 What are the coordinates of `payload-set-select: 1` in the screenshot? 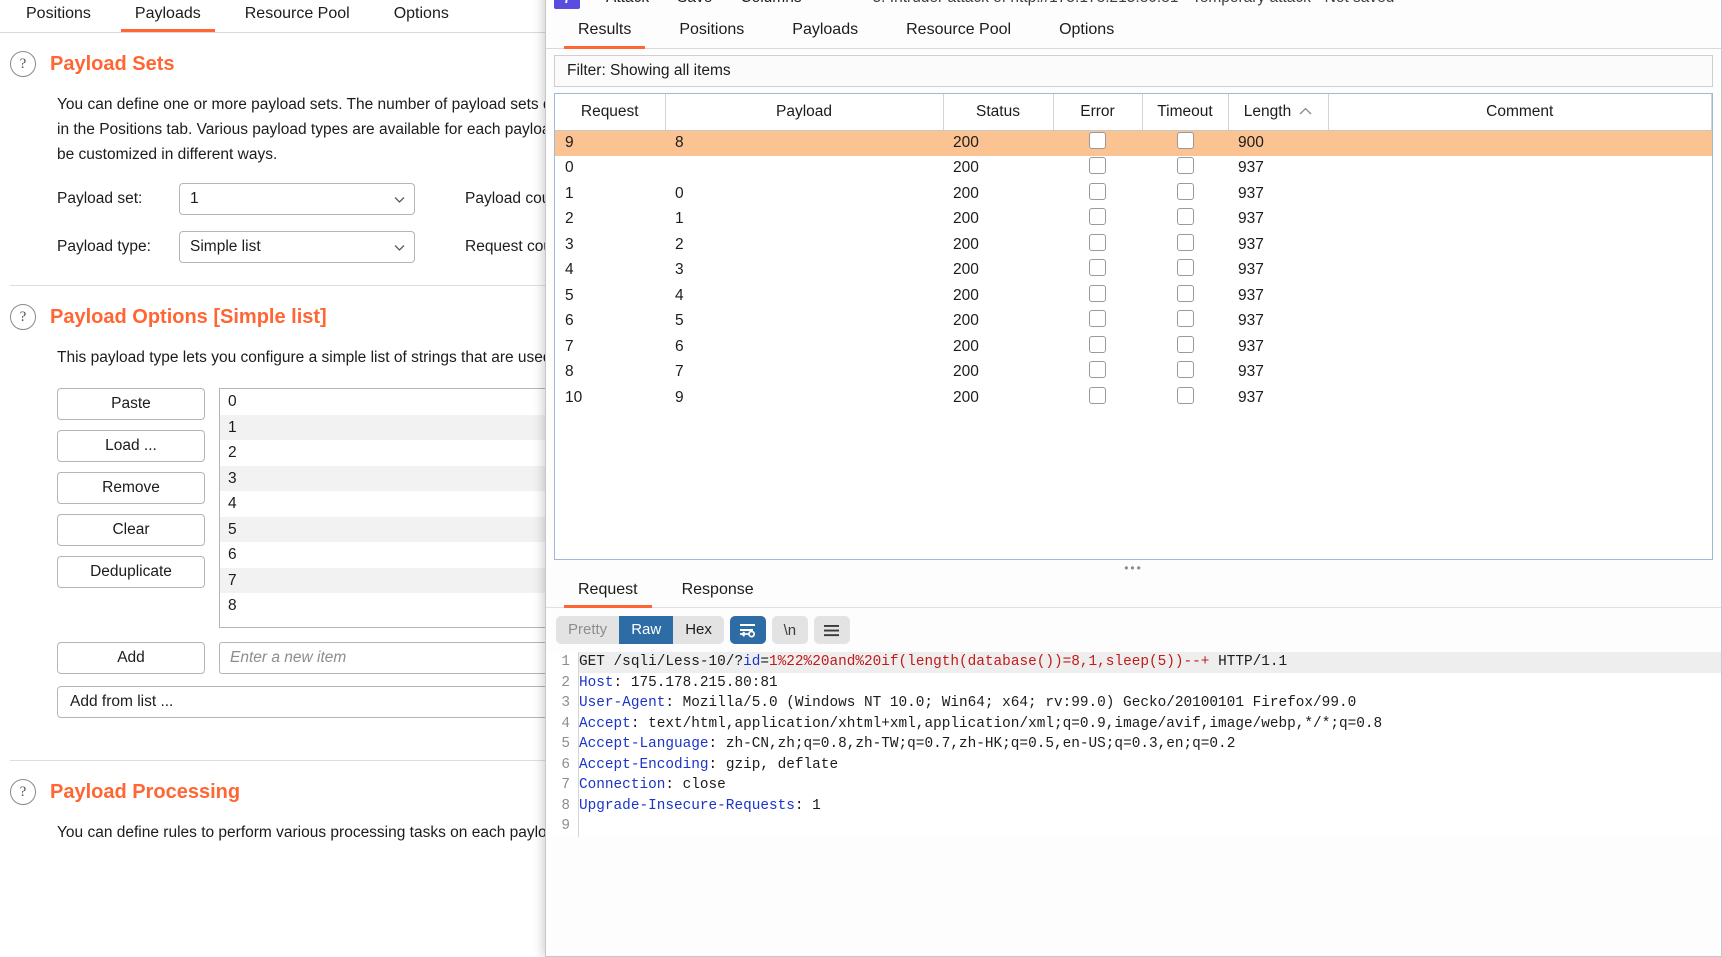 It's located at (297, 199).